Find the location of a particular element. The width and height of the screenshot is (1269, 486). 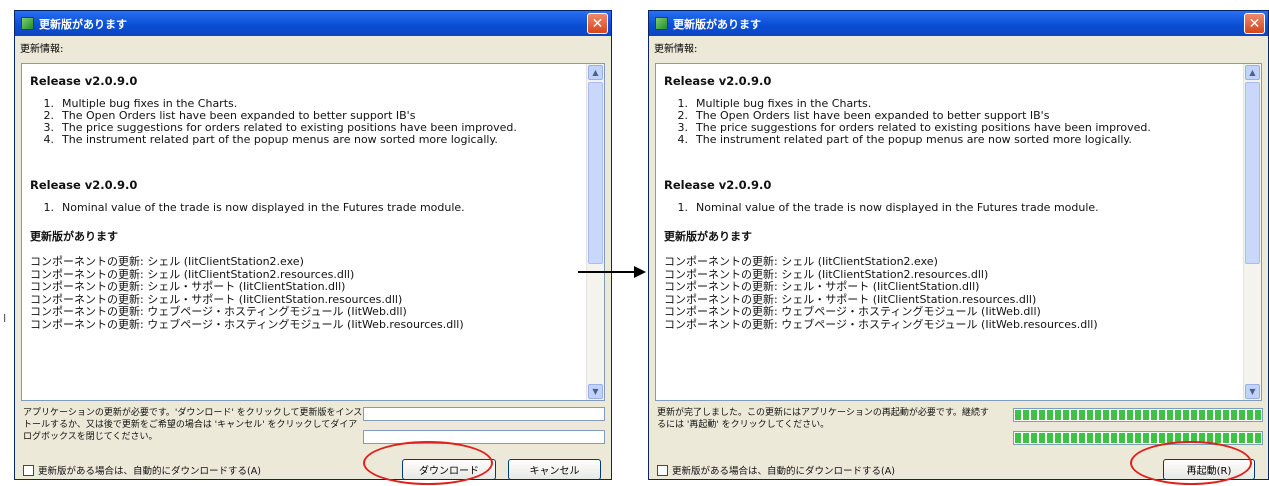

edge-mark: I is located at coordinates (5, 318).